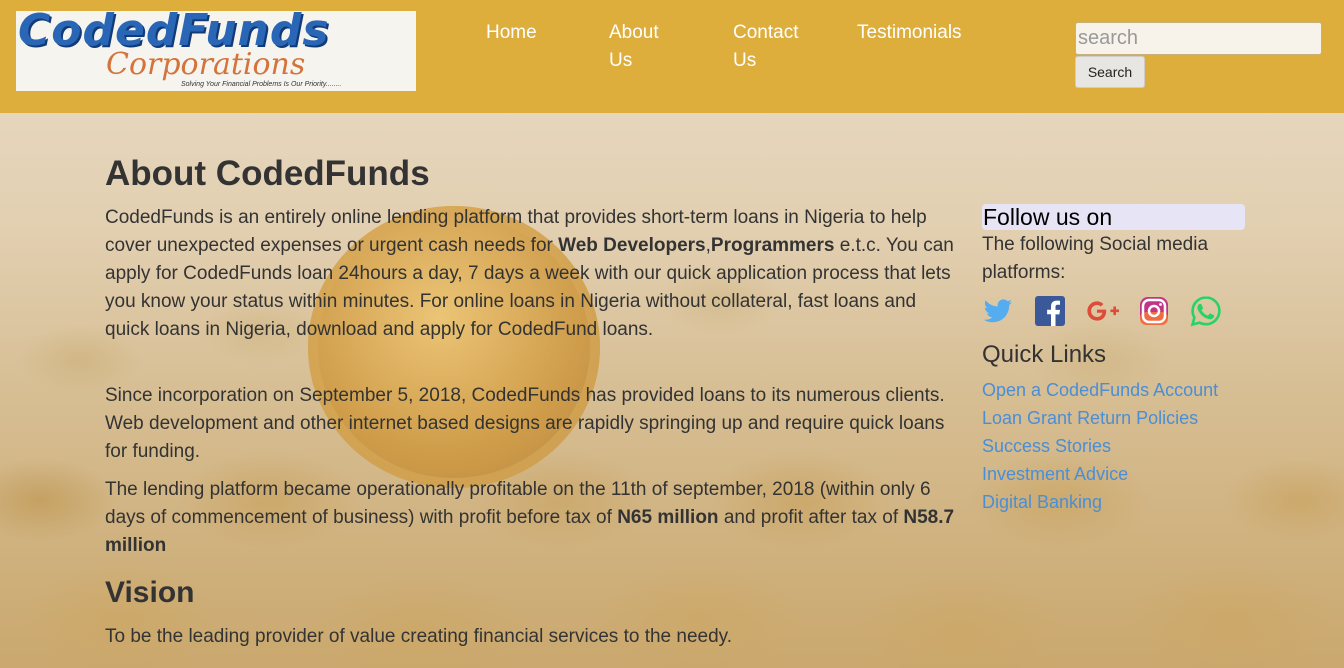 The image size is (1344, 668). What do you see at coordinates (150, 592) in the screenshot?
I see `vision-title: Vision` at bounding box center [150, 592].